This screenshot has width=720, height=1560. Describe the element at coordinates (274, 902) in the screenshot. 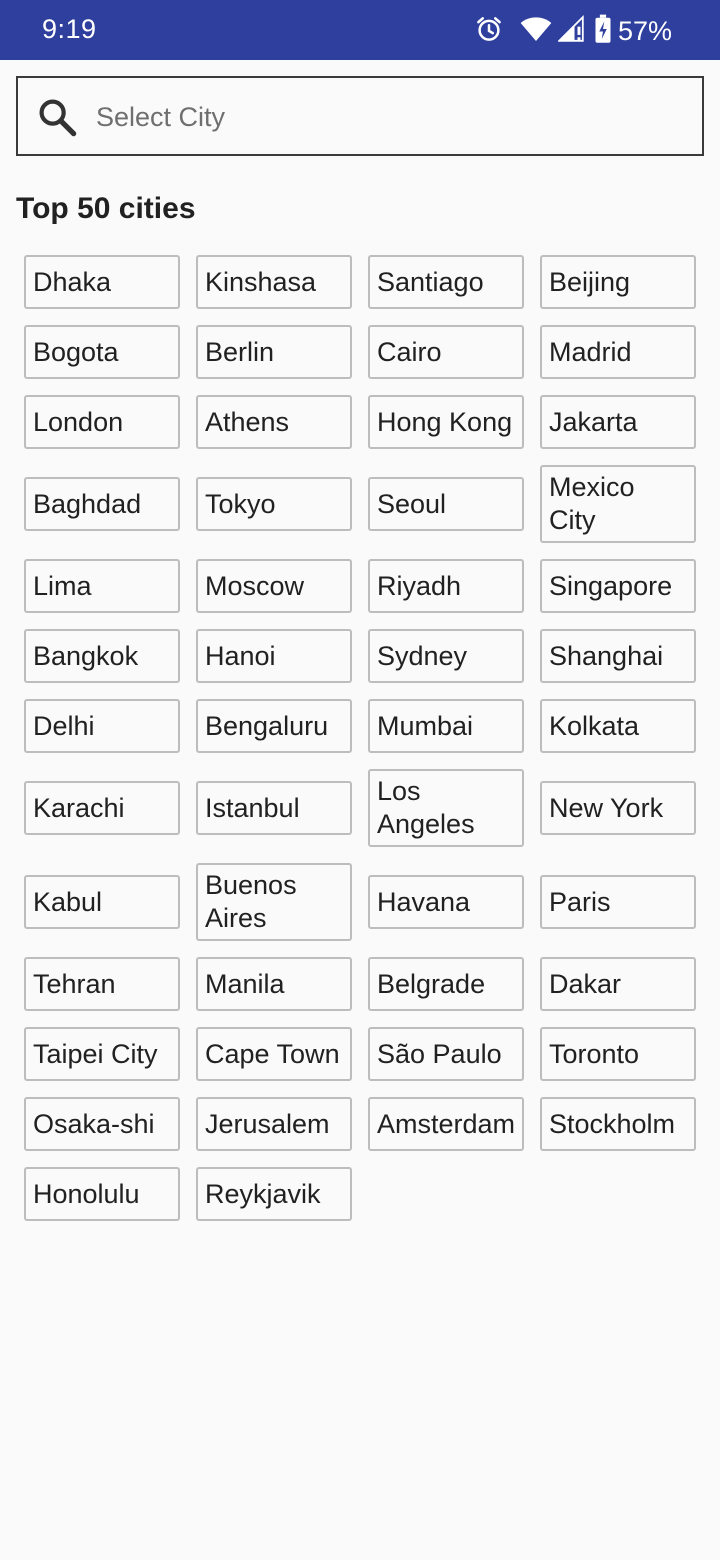

I see `city-chip: Buenos Aires` at that location.